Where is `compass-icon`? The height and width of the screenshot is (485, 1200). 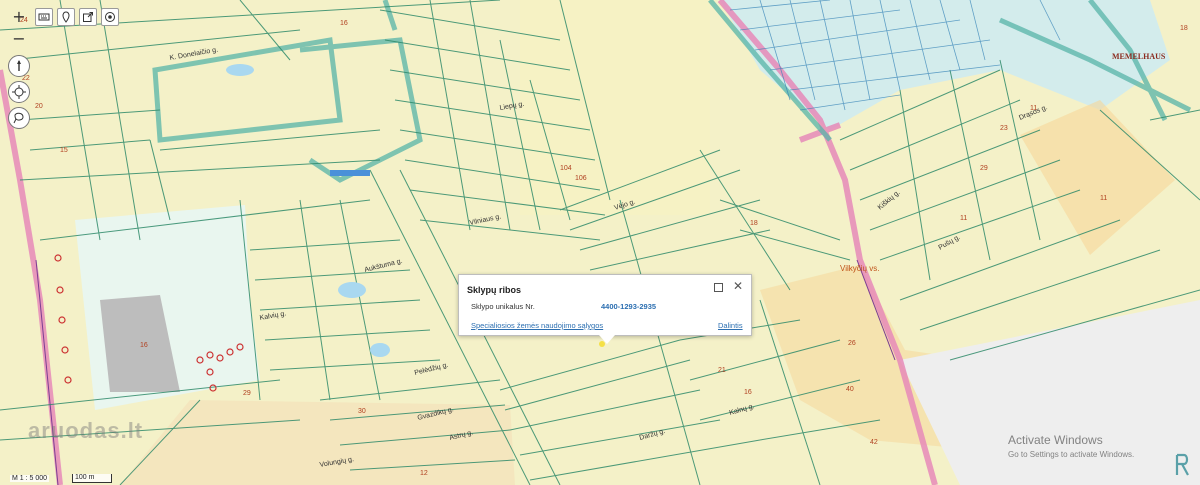
compass-icon is located at coordinates (19, 65).